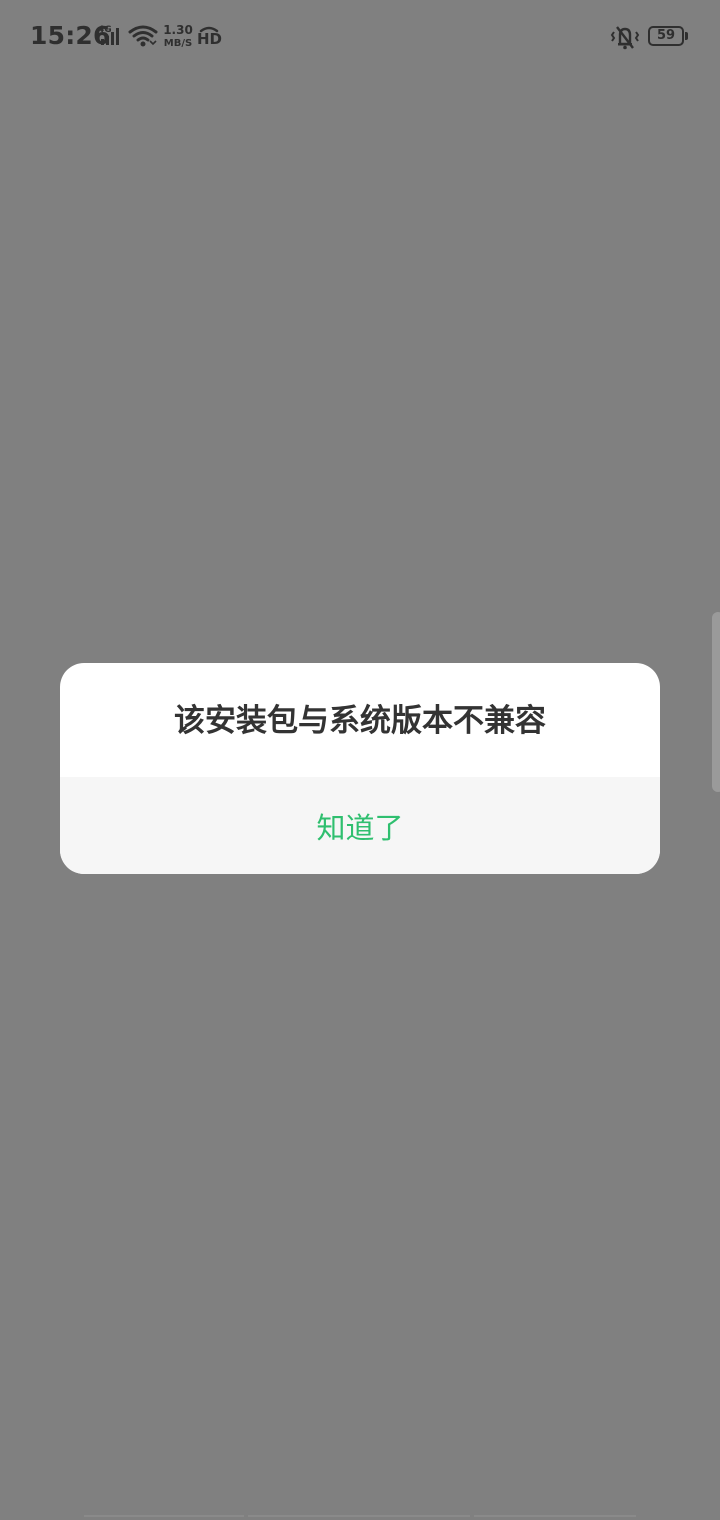 The height and width of the screenshot is (1520, 720). Describe the element at coordinates (716, 702) in the screenshot. I see `edge-panel-handle` at that location.